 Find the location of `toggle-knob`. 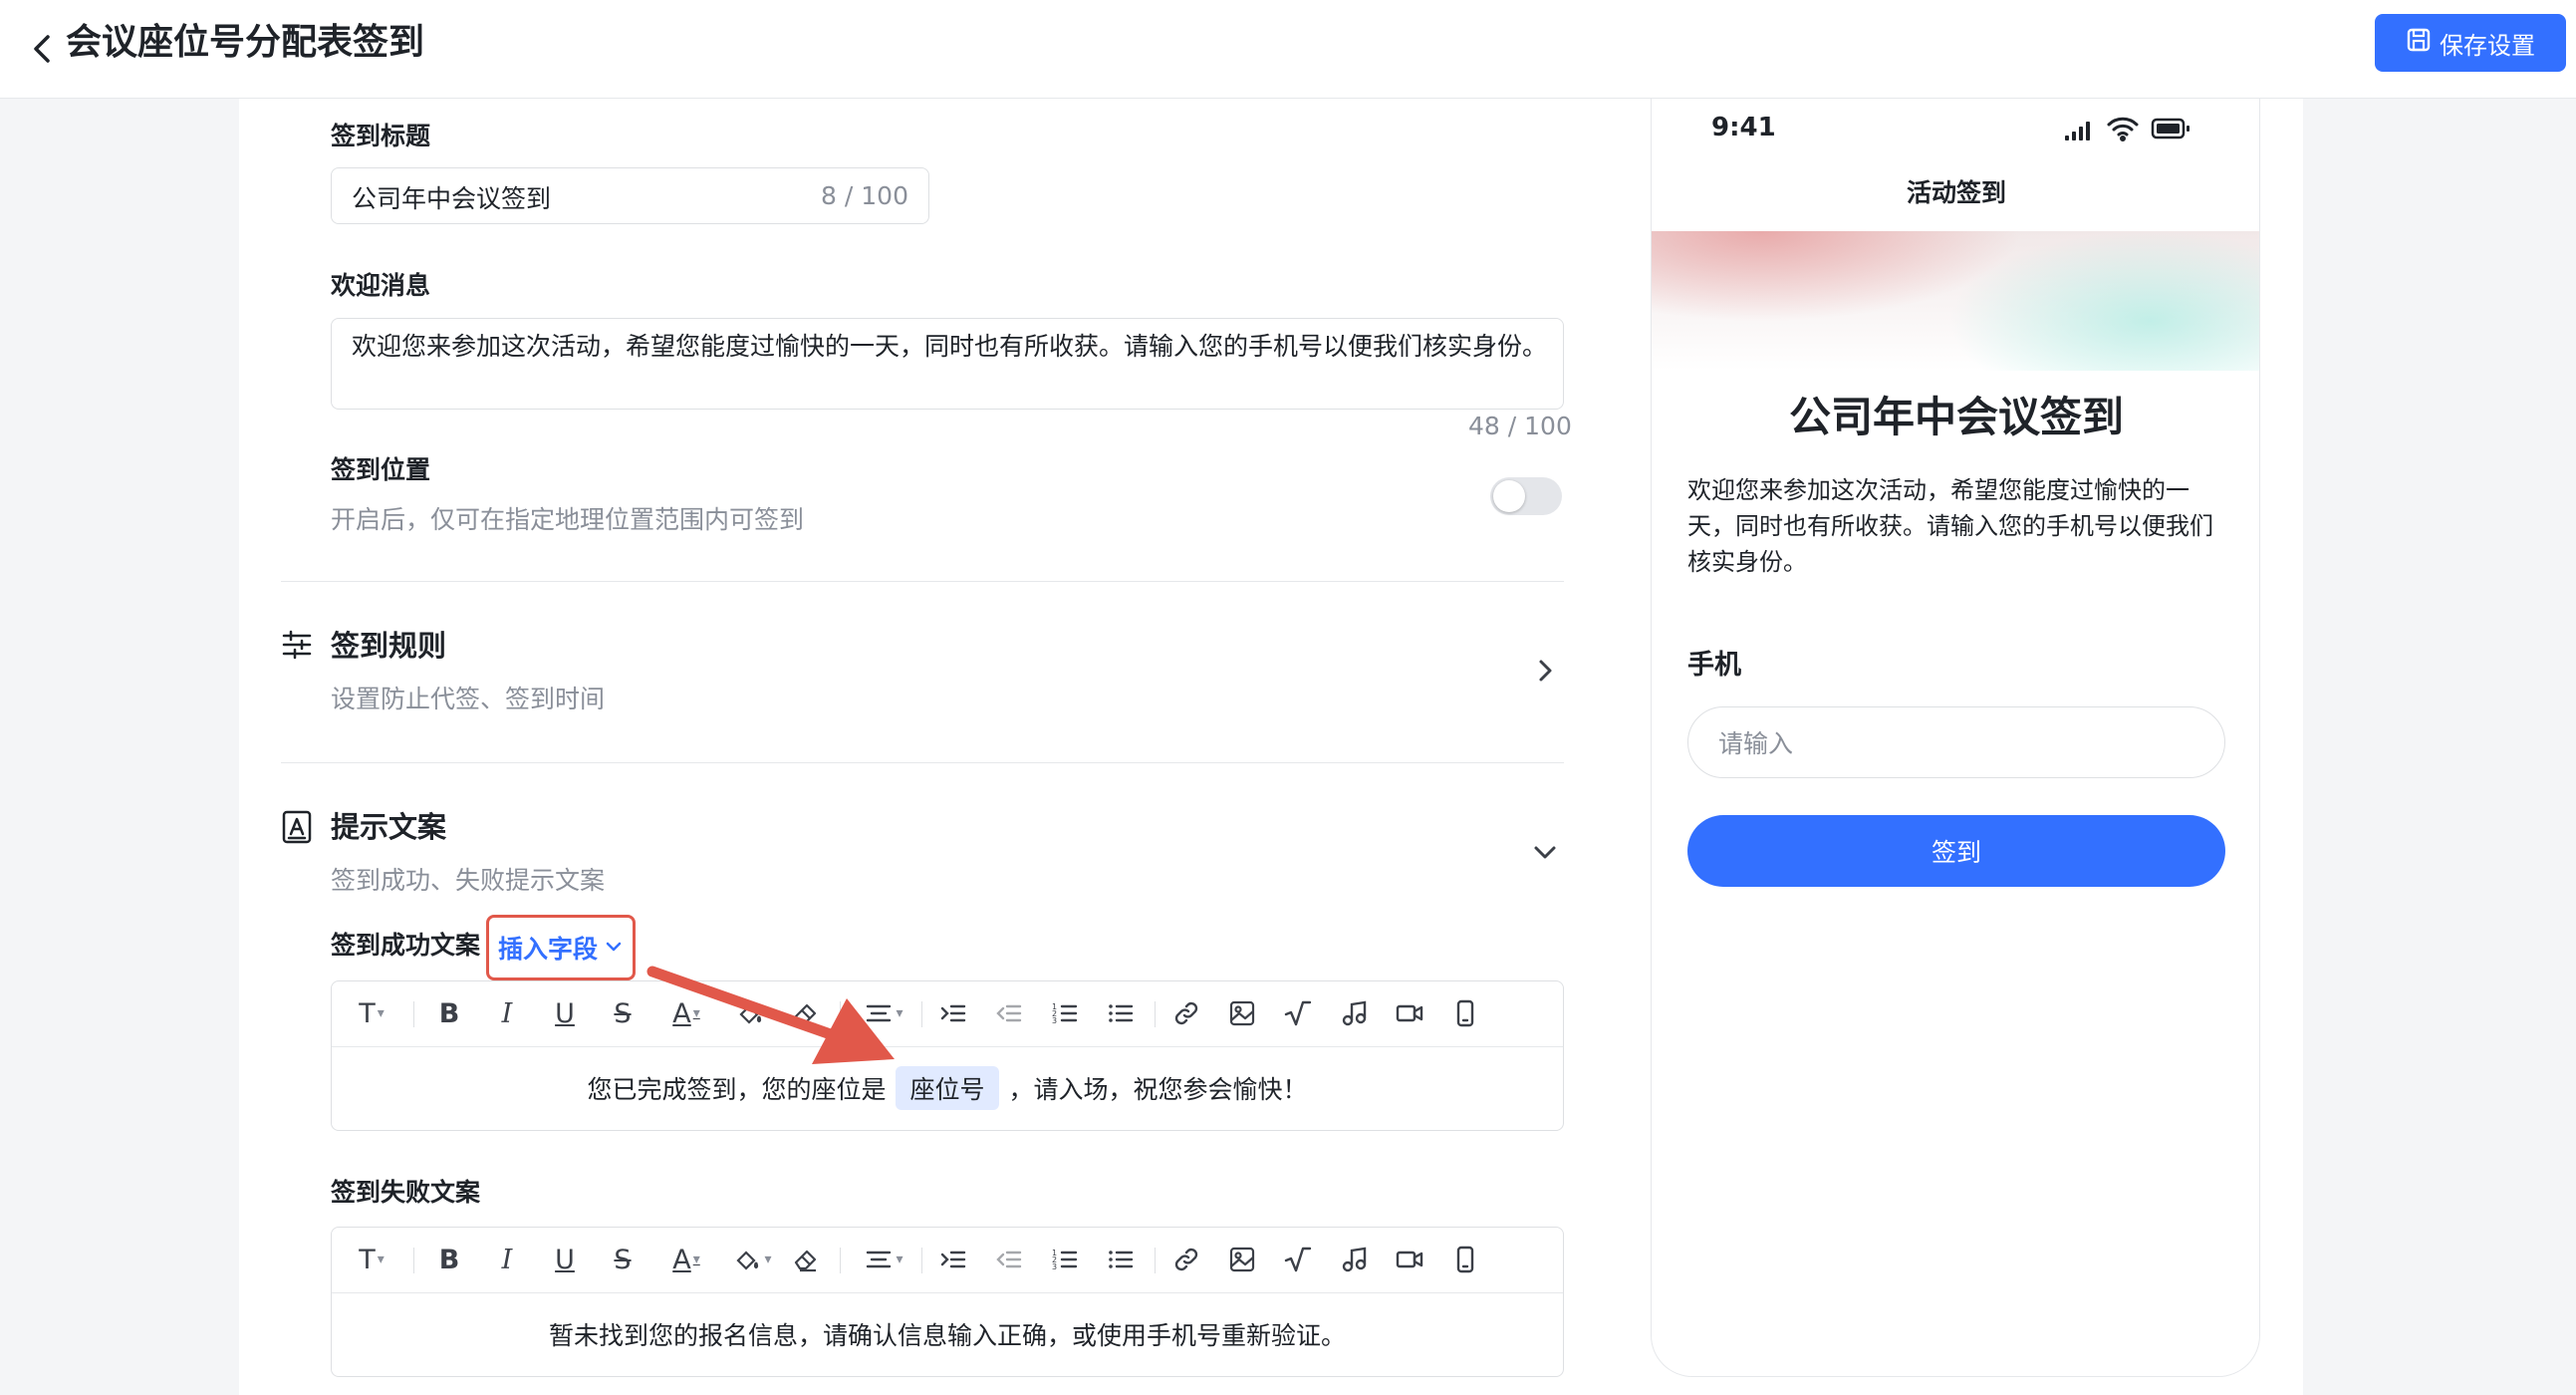

toggle-knob is located at coordinates (1509, 496).